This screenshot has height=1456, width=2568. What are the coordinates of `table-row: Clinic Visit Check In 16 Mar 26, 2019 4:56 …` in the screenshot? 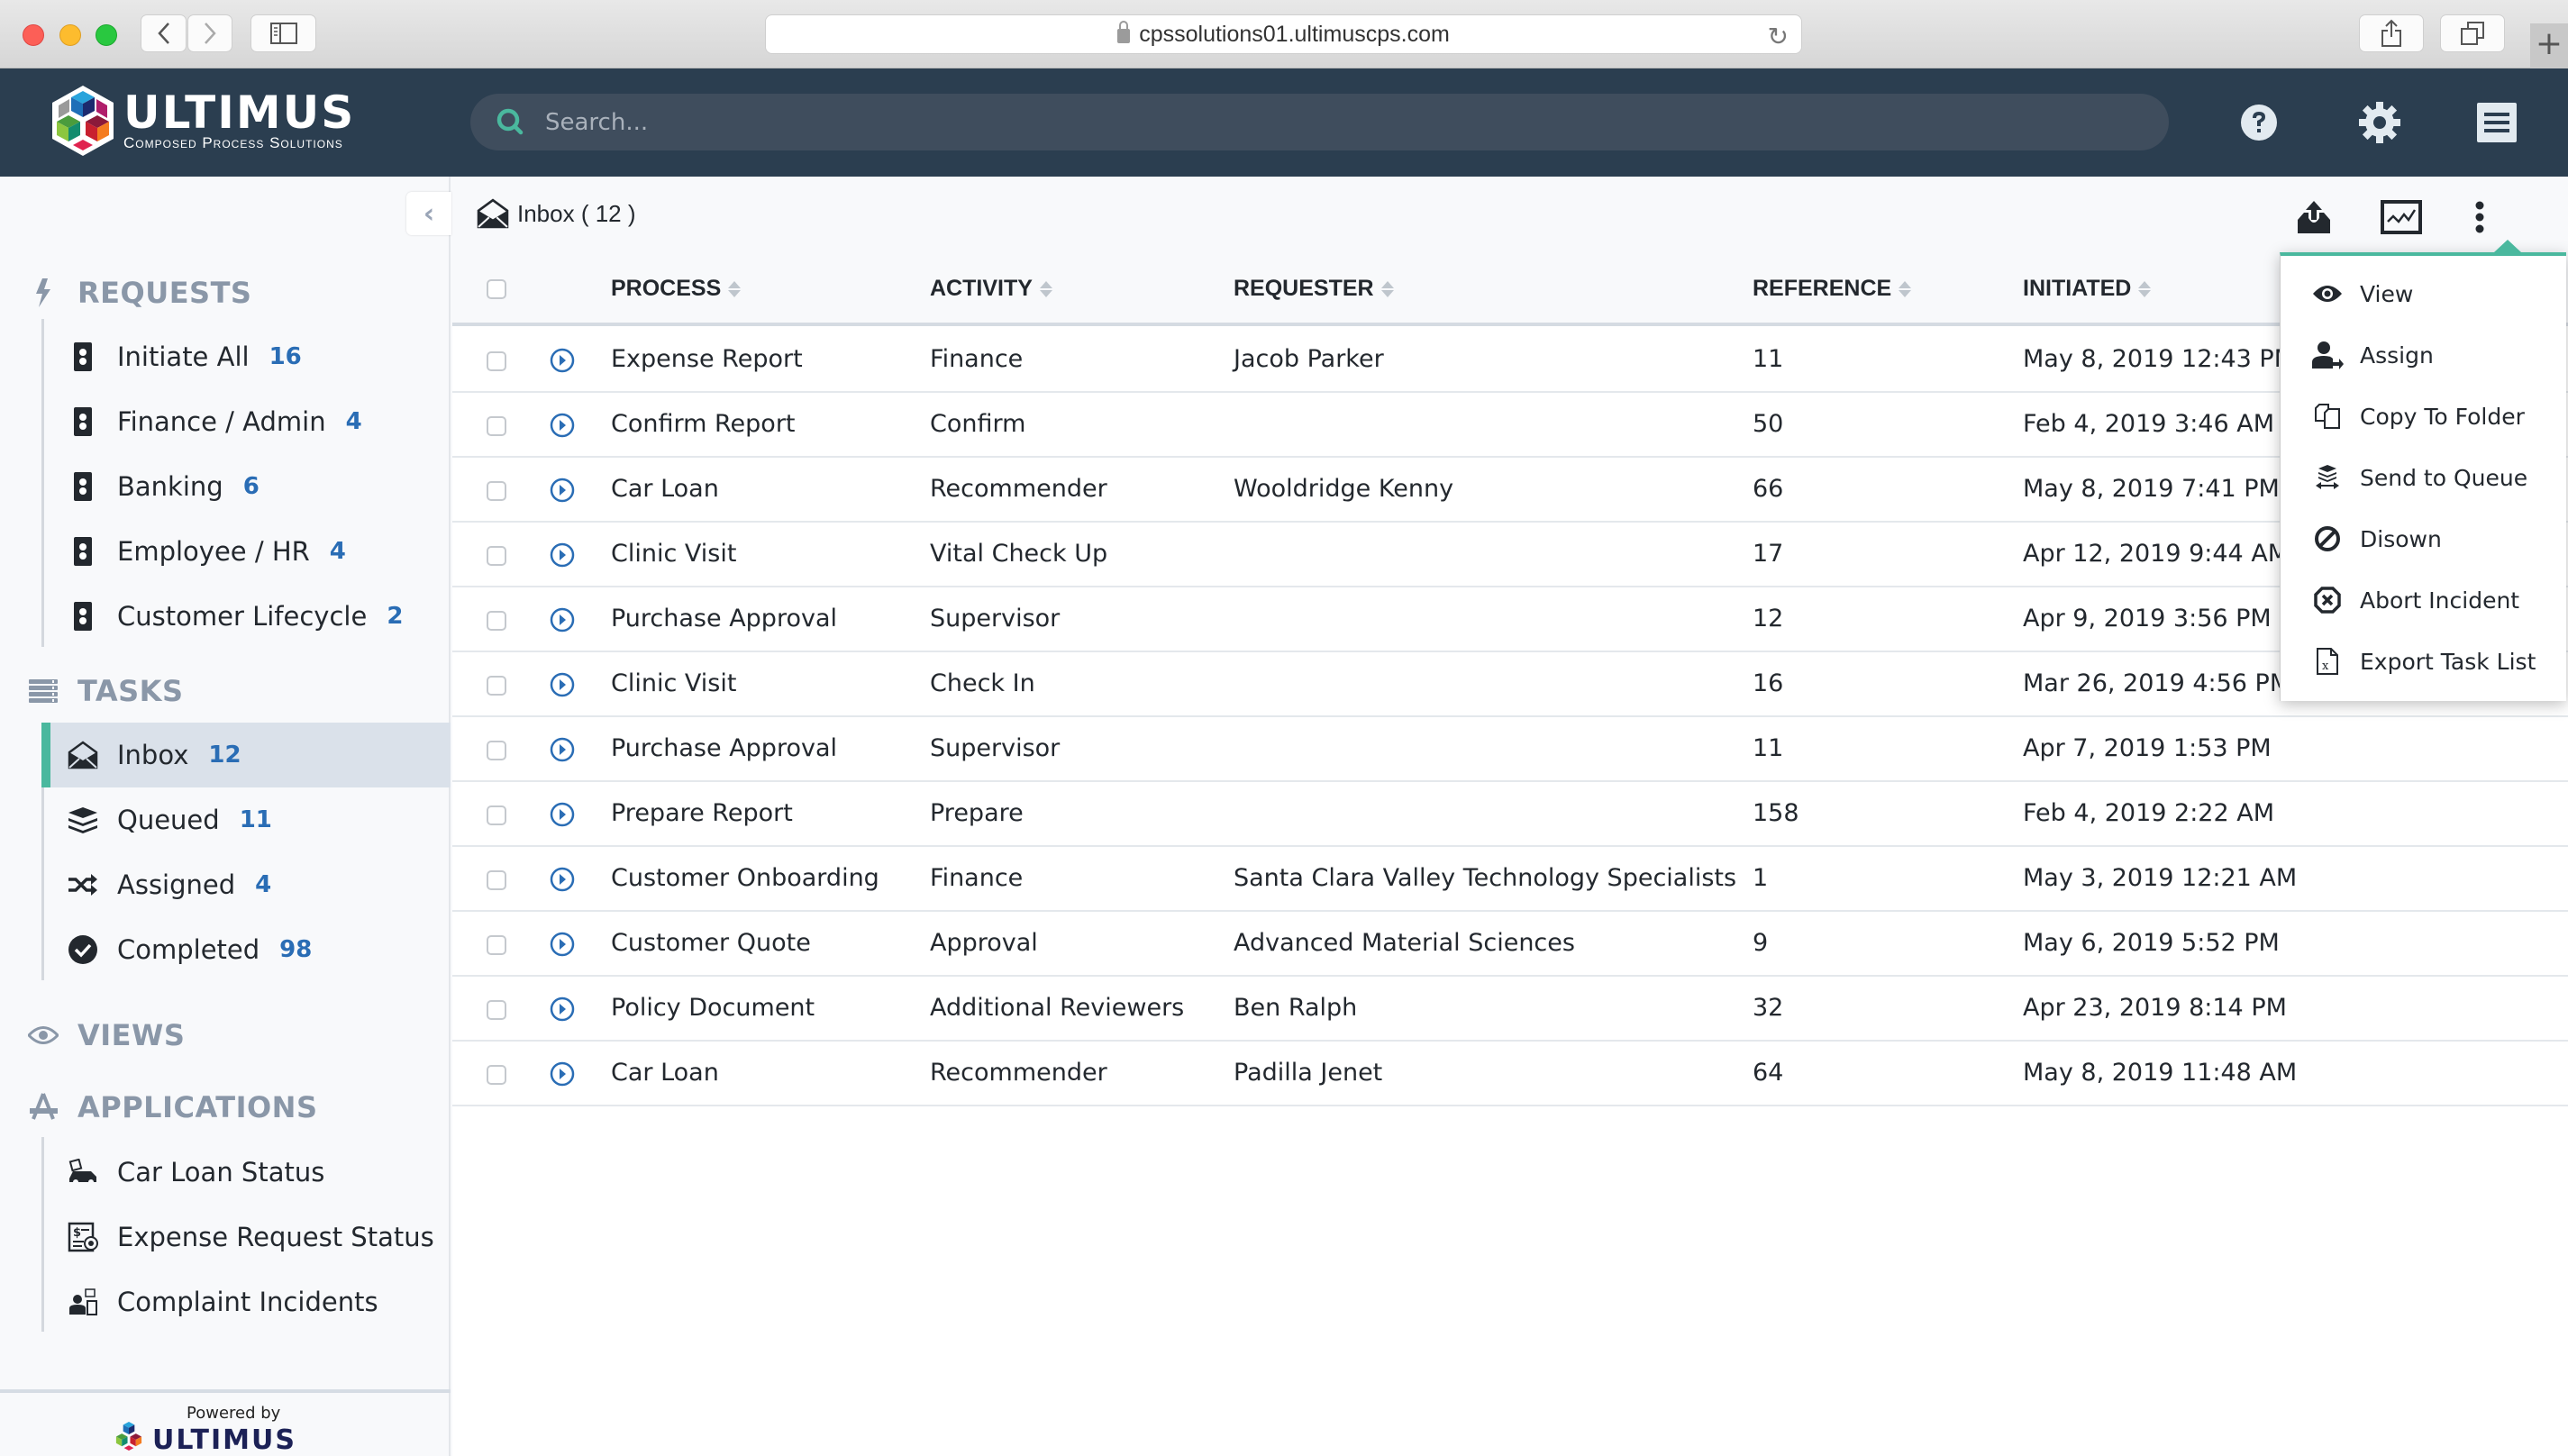 It's located at (1510, 684).